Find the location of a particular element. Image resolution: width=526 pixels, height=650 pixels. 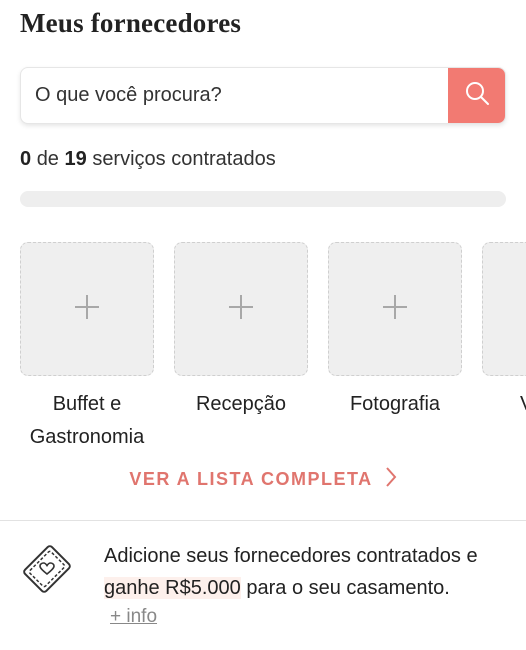

hired-count: 0 is located at coordinates (26, 159).